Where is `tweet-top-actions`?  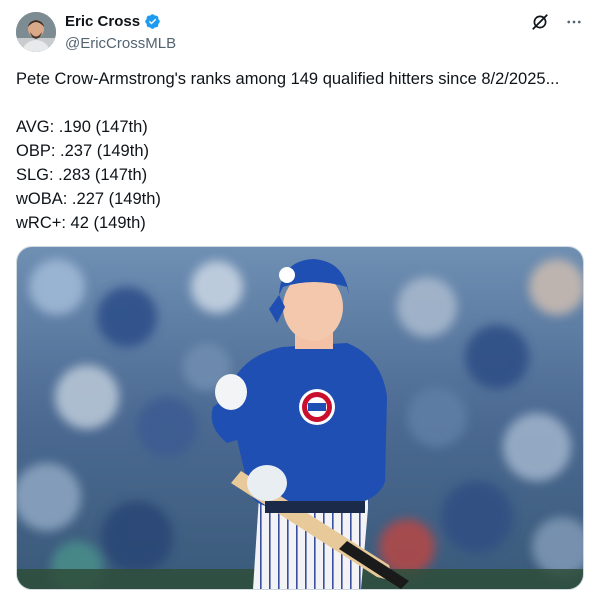
tweet-top-actions is located at coordinates (557, 22).